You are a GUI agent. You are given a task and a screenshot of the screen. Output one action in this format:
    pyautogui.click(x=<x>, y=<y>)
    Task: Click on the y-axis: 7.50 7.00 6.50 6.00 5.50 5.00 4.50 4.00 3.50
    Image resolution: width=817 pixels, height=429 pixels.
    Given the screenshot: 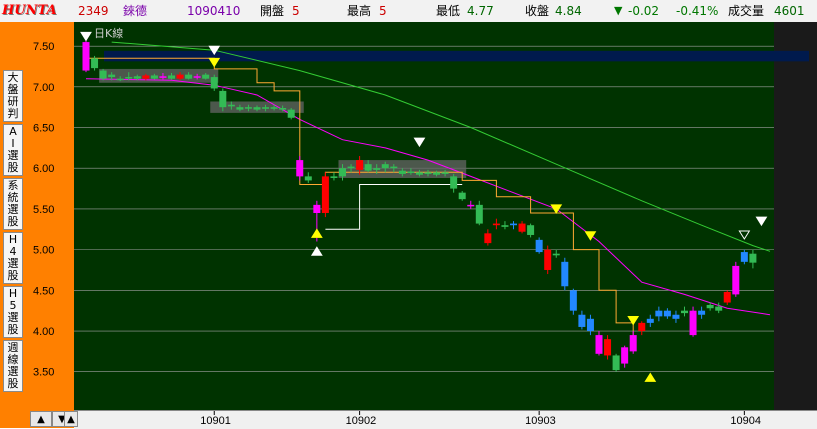 What is the action you would take?
    pyautogui.click(x=43, y=210)
    